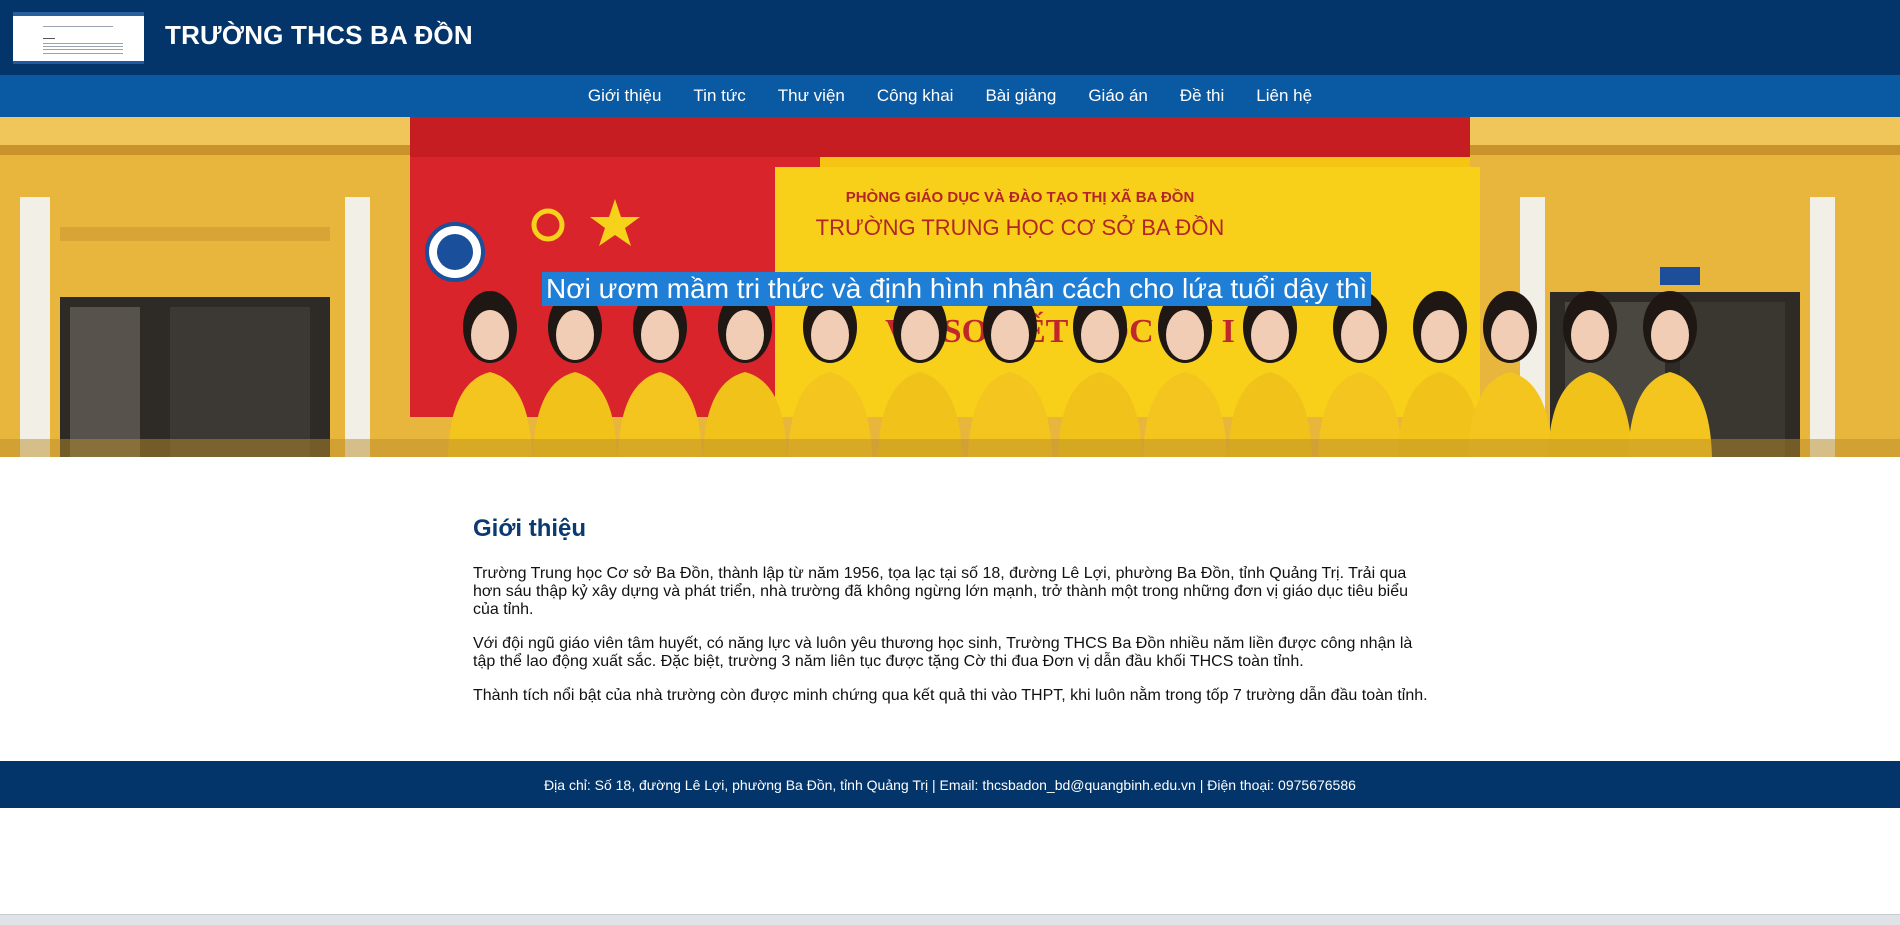  Describe the element at coordinates (915, 96) in the screenshot. I see `nav-item-cong-khai: Công khai` at that location.